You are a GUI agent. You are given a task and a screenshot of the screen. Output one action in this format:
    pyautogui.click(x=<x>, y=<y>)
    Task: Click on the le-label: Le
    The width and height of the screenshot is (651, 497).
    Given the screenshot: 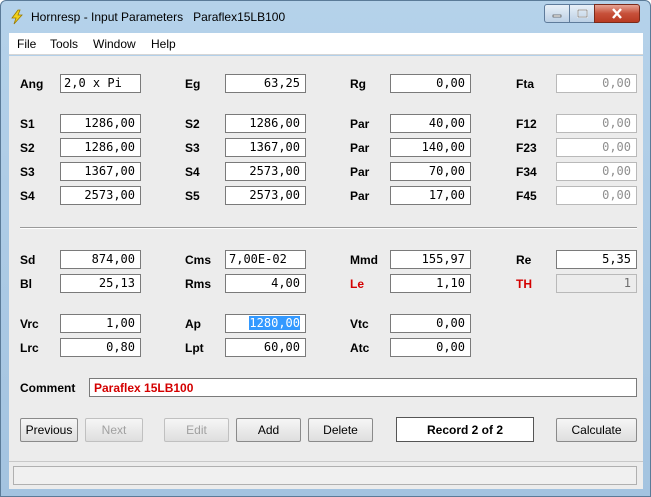 What is the action you would take?
    pyautogui.click(x=357, y=284)
    